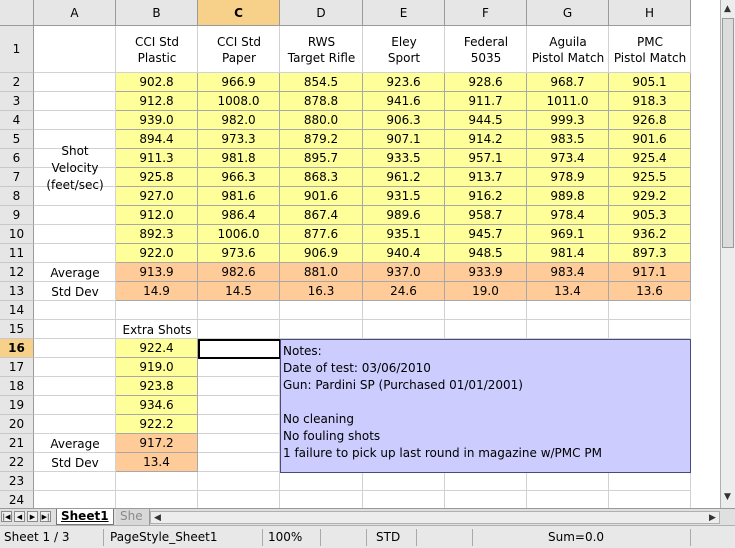 This screenshot has height=548, width=735. Describe the element at coordinates (17, 82) in the screenshot. I see `row-header-2: 2` at that location.